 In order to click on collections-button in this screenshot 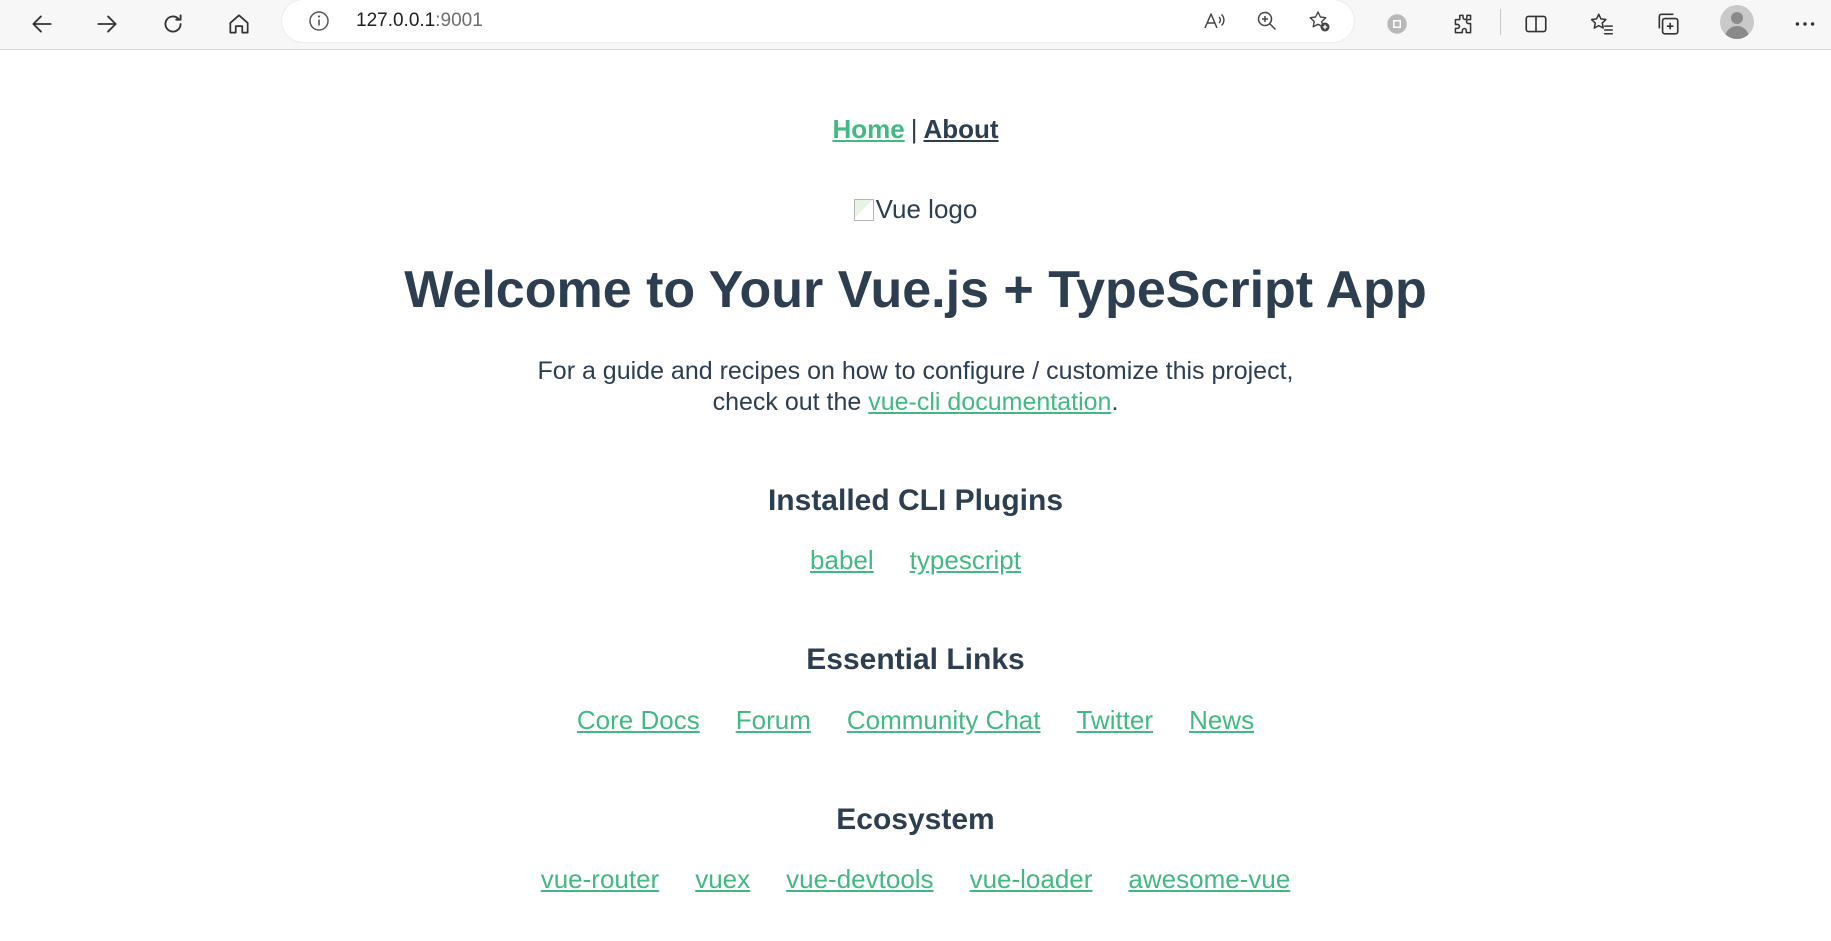, I will do `click(1668, 24)`.